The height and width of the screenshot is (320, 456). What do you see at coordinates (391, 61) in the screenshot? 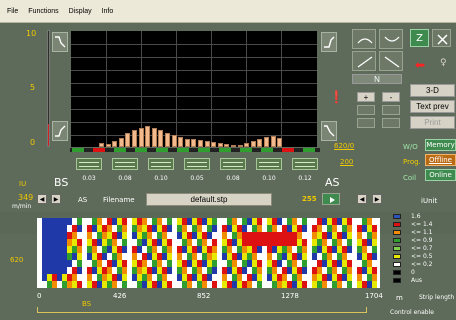
I see `slope-right-button` at bounding box center [391, 61].